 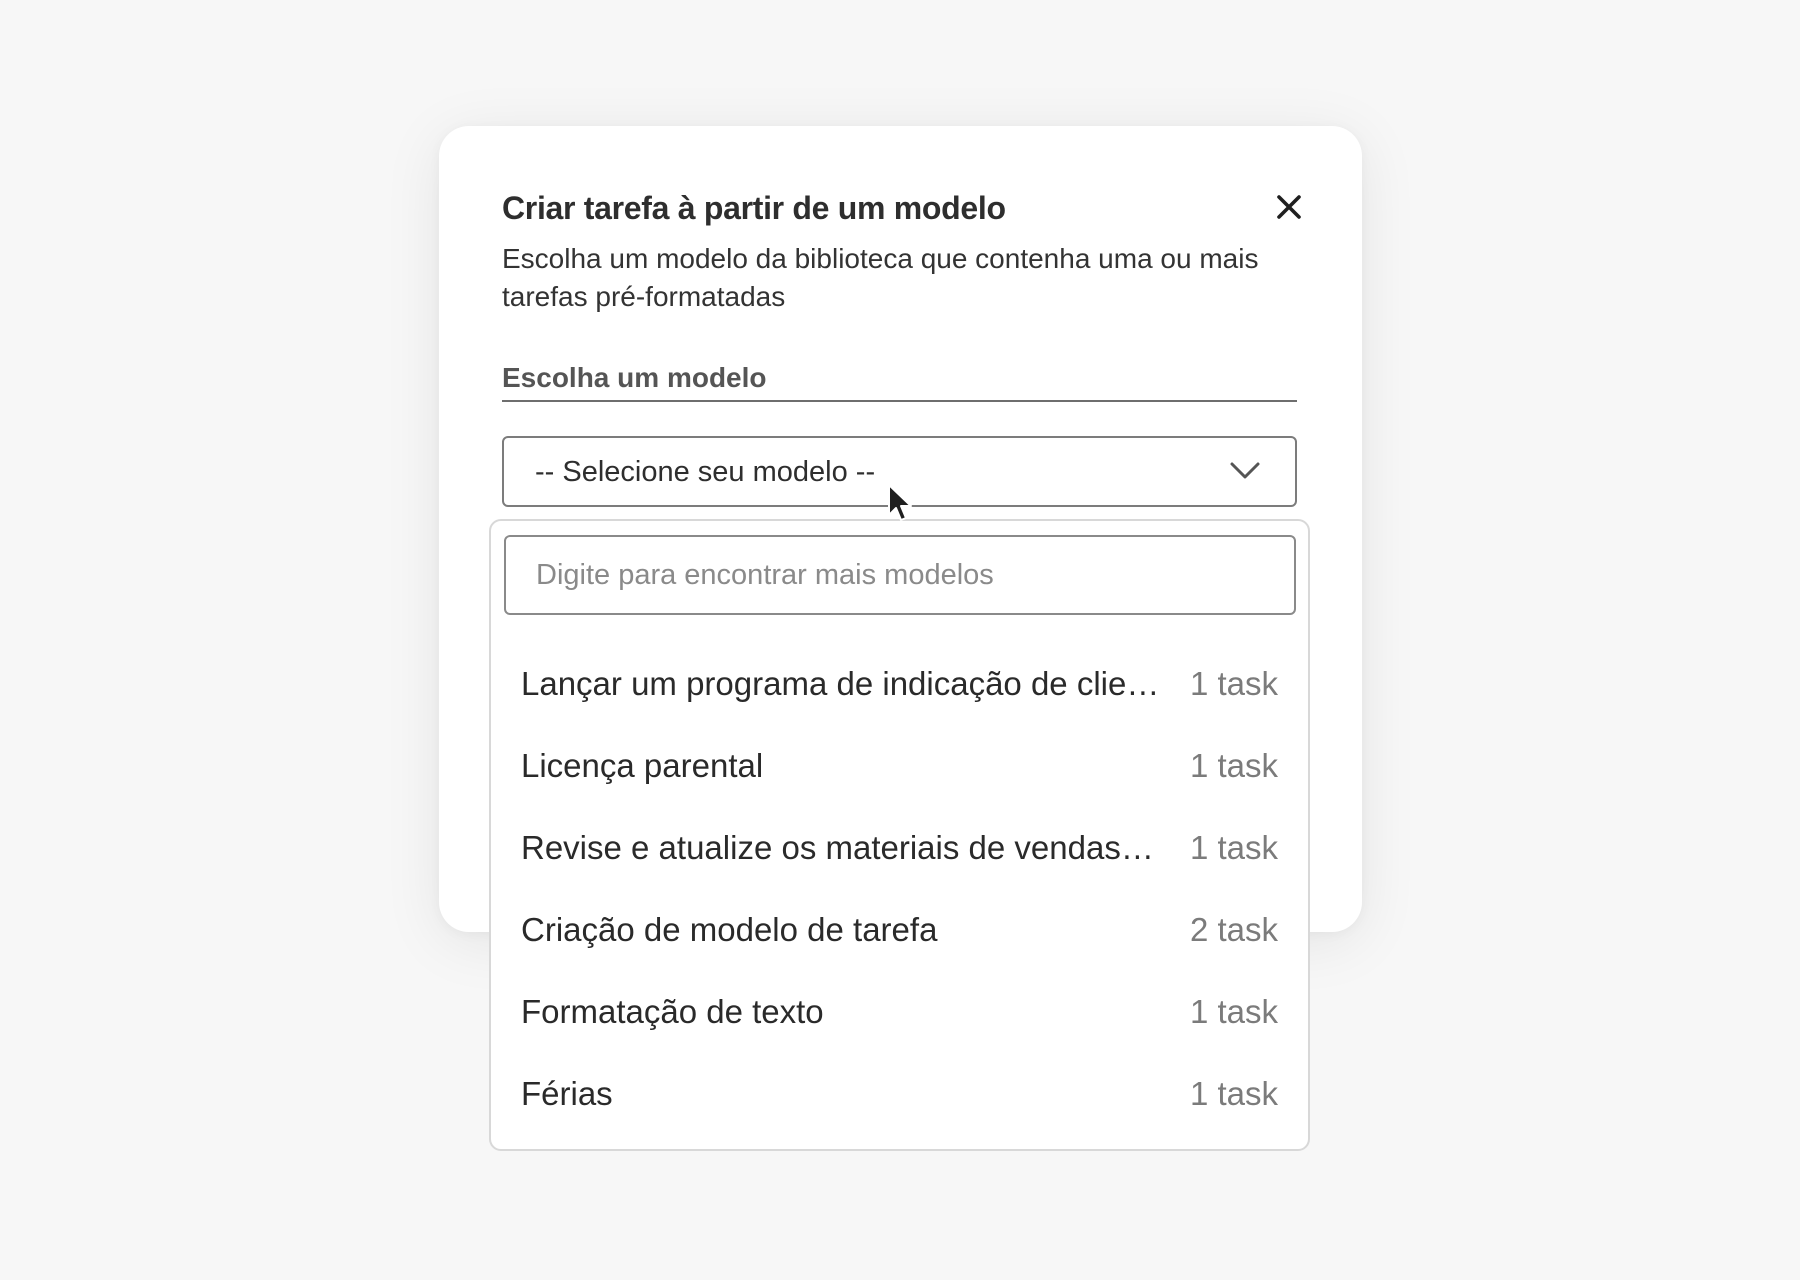 I want to click on close-button, so click(x=1289, y=207).